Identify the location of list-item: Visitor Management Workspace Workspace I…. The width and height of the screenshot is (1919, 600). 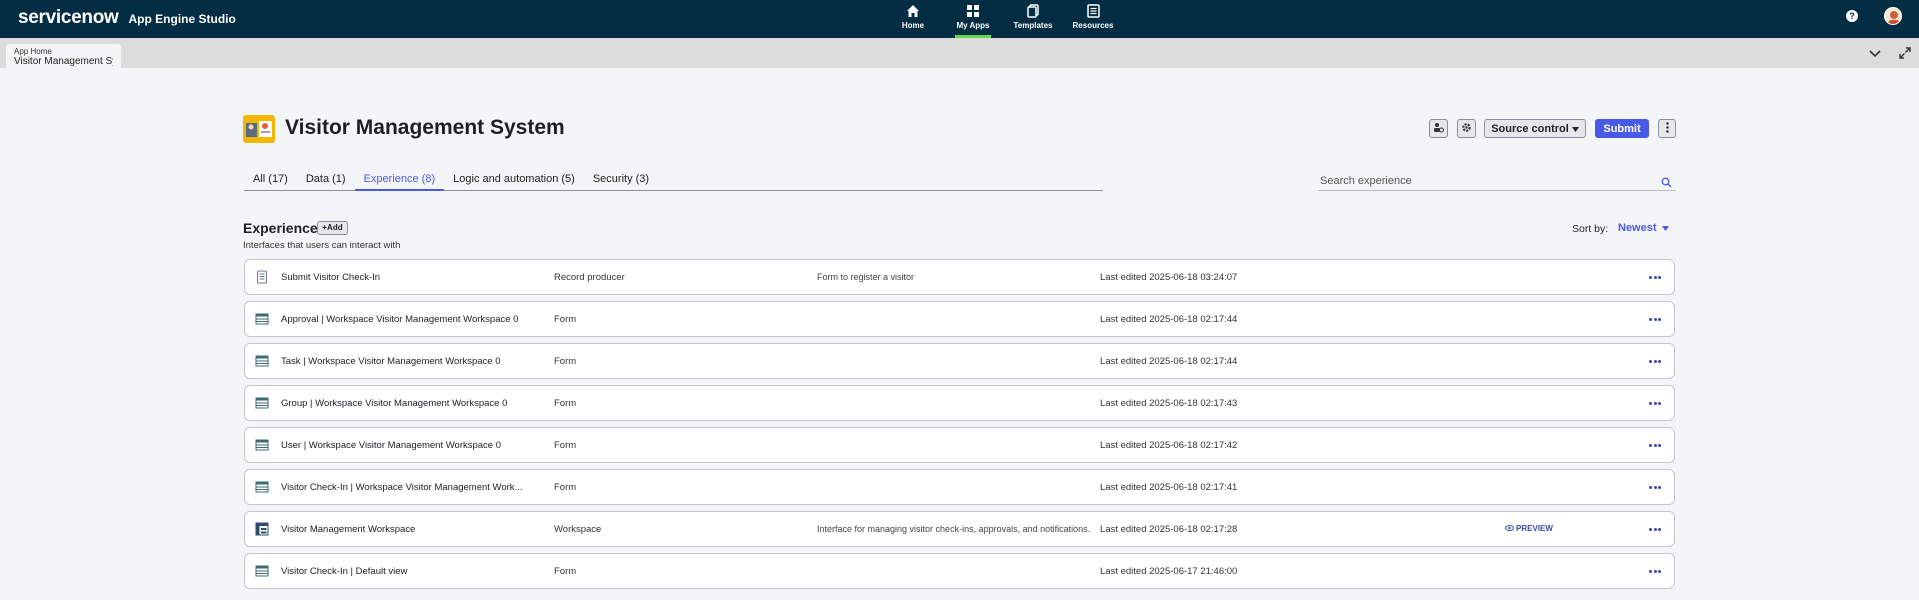
(959, 529).